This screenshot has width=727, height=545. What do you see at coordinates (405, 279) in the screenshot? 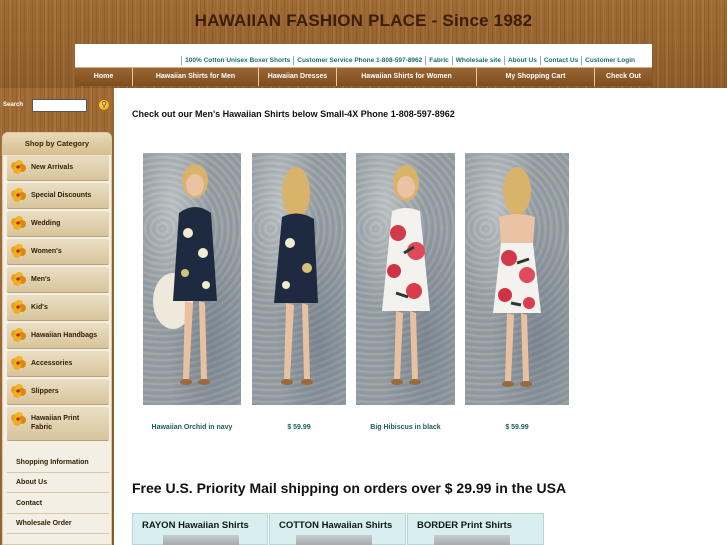
I see `product-photo-hibiscus-black-front` at bounding box center [405, 279].